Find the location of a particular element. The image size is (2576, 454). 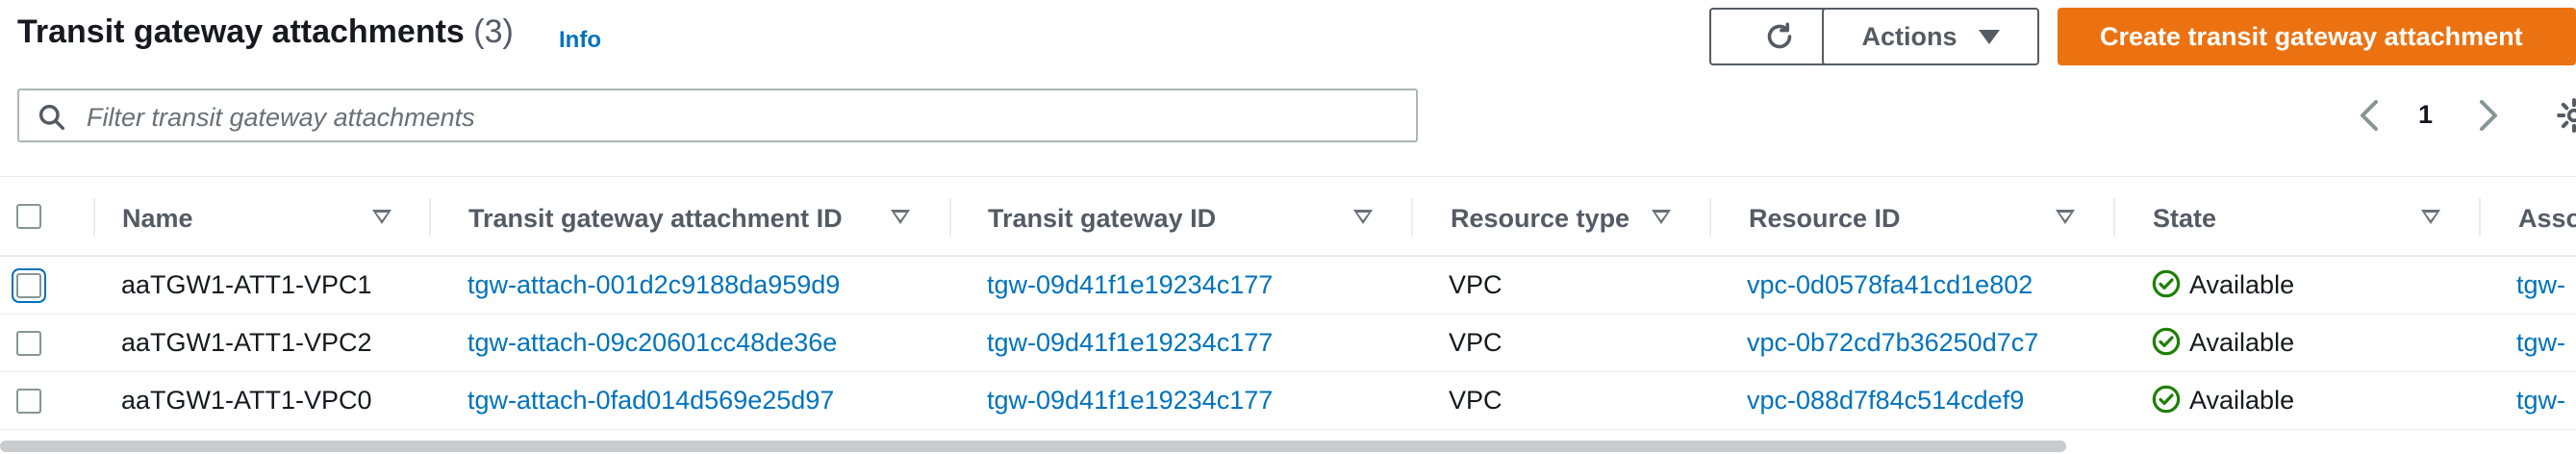

chevron-left-icon is located at coordinates (2370, 116).